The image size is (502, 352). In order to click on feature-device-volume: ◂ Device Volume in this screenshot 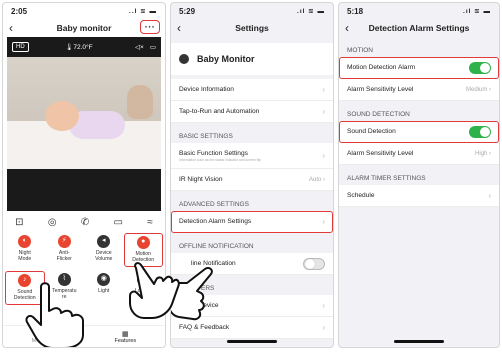, I will do `click(104, 250)`.